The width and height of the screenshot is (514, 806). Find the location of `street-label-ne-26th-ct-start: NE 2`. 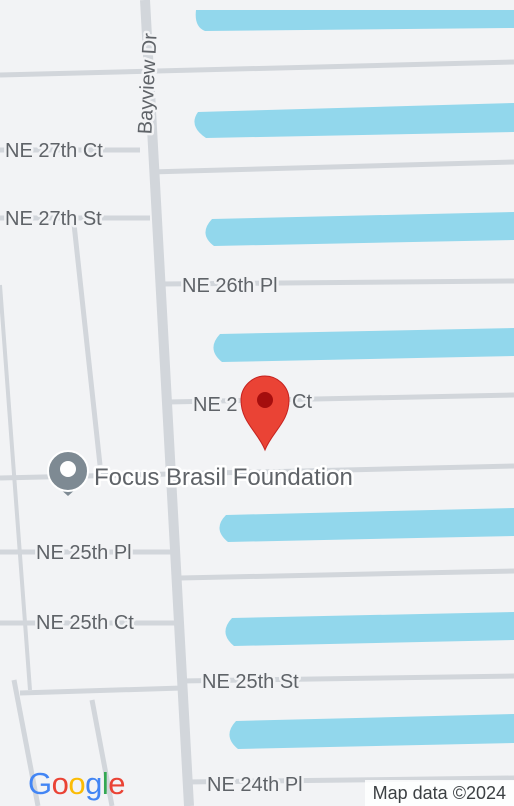

street-label-ne-26th-ct-start: NE 2 is located at coordinates (215, 405).